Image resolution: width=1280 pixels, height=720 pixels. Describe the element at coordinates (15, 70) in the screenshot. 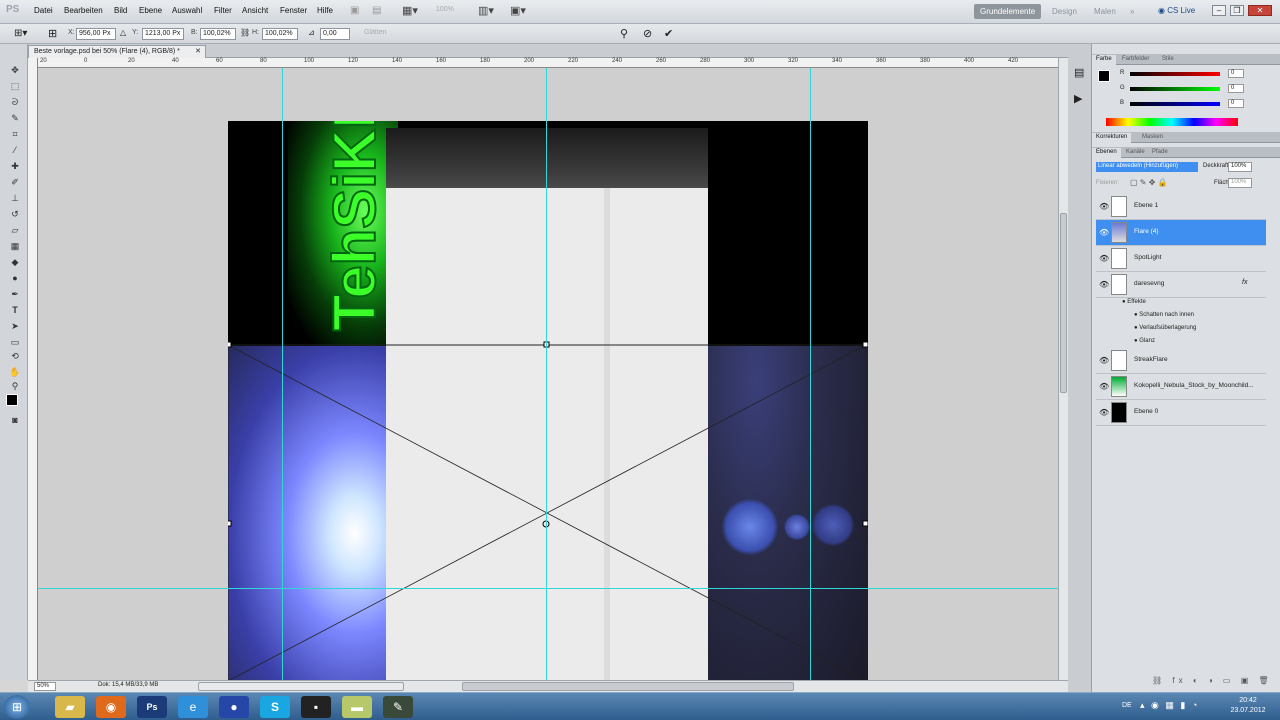

I see `move-tool-icon: ✥` at that location.